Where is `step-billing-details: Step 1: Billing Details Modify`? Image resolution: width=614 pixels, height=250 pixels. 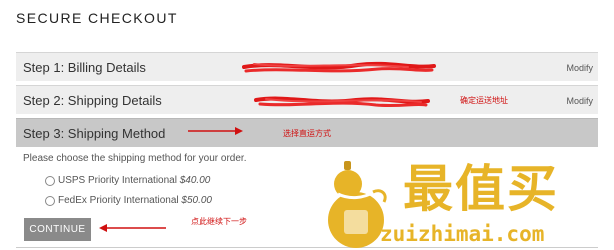
step-billing-details: Step 1: Billing Details Modify is located at coordinates (307, 66).